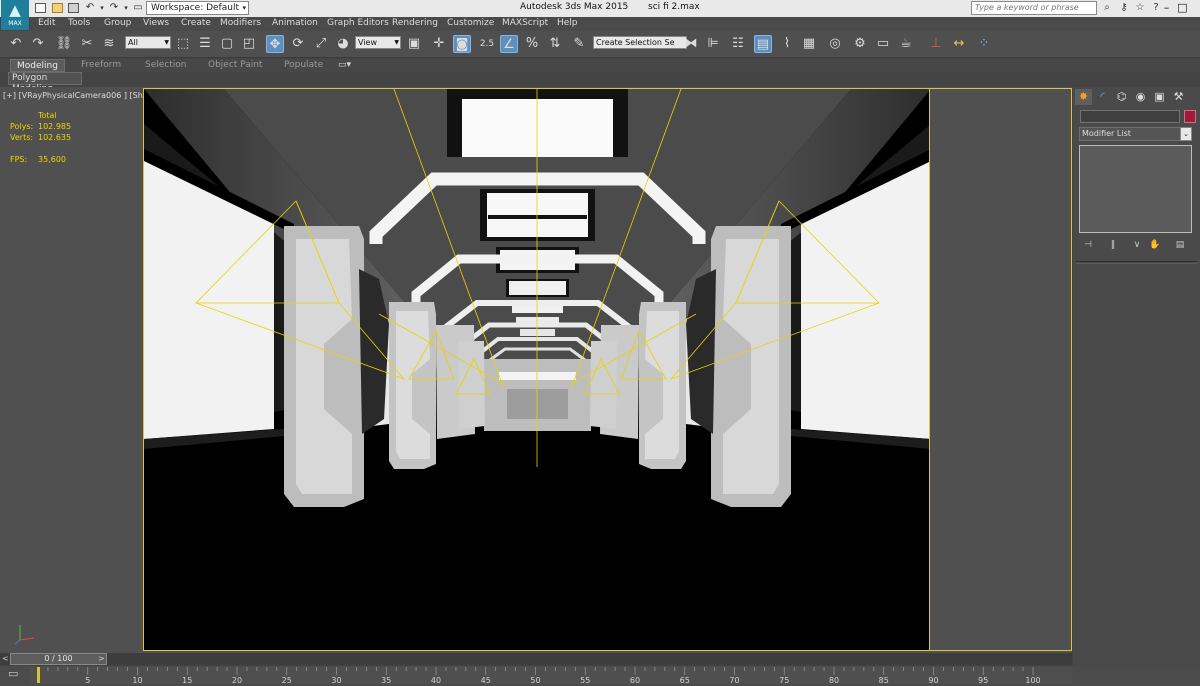  Describe the element at coordinates (101, 65) in the screenshot. I see `tab-freeform: Freeform` at that location.